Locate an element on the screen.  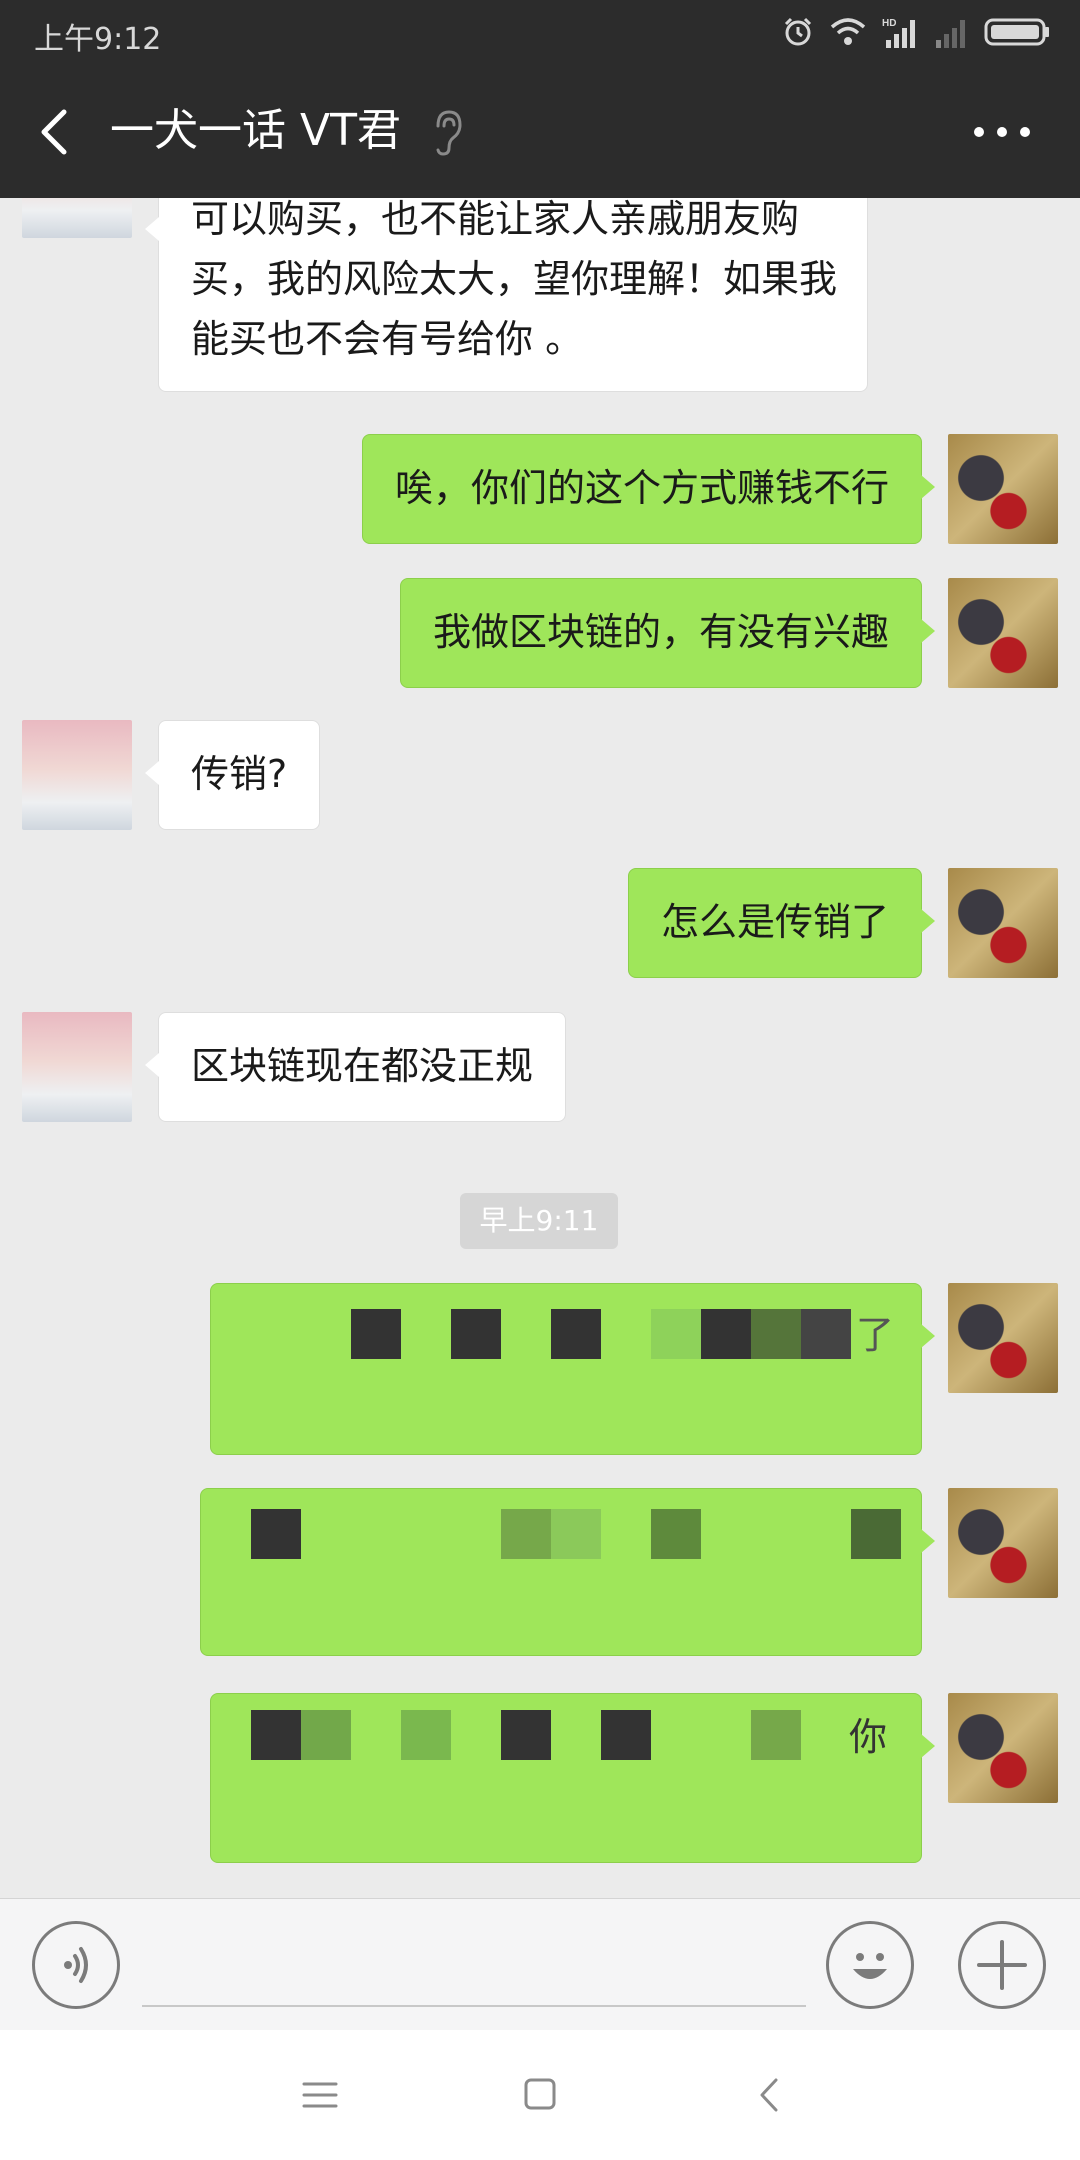
back-button is located at coordinates (55, 132).